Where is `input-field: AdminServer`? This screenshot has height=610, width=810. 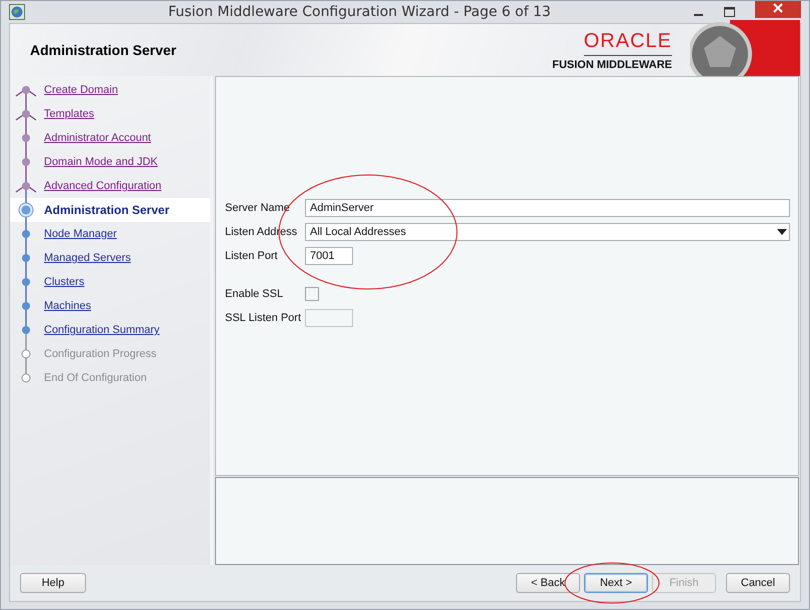 input-field: AdminServer is located at coordinates (547, 208).